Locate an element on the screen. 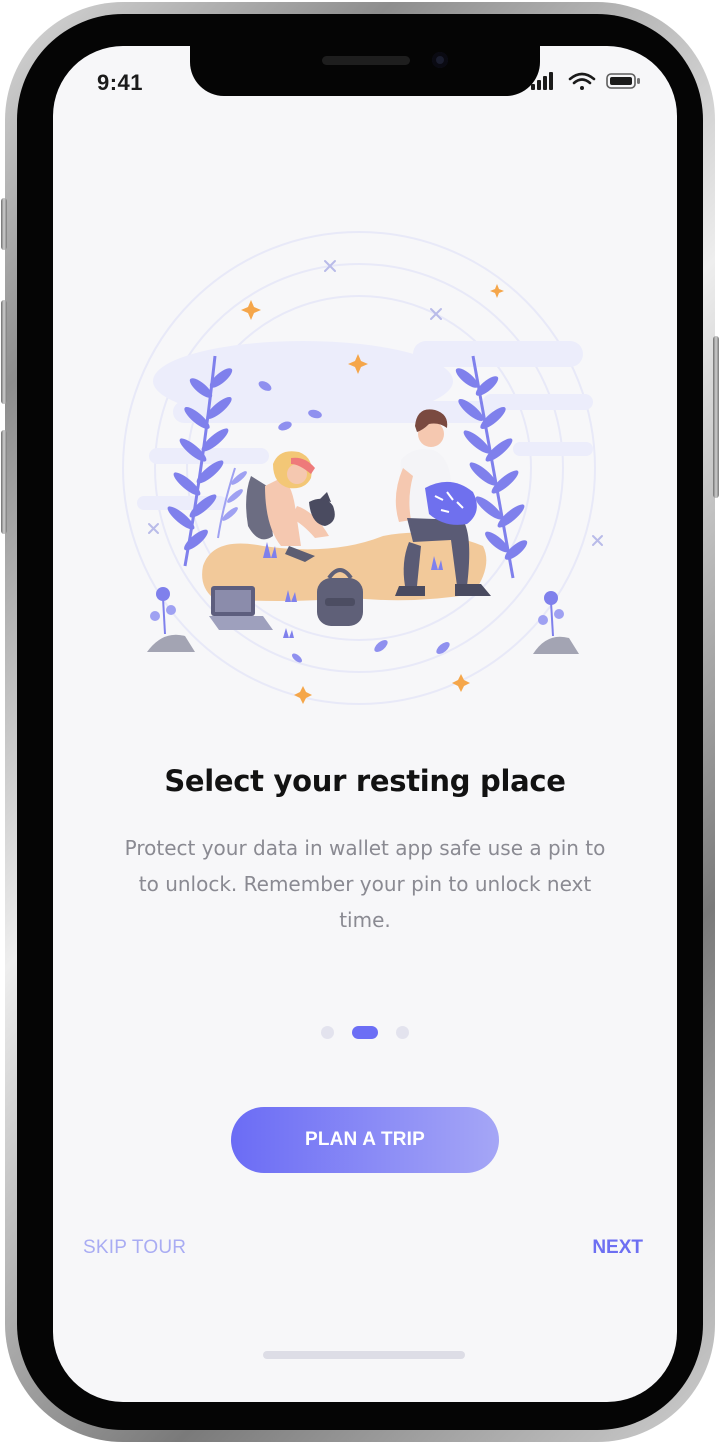  page-dot-2-active is located at coordinates (365, 1032).